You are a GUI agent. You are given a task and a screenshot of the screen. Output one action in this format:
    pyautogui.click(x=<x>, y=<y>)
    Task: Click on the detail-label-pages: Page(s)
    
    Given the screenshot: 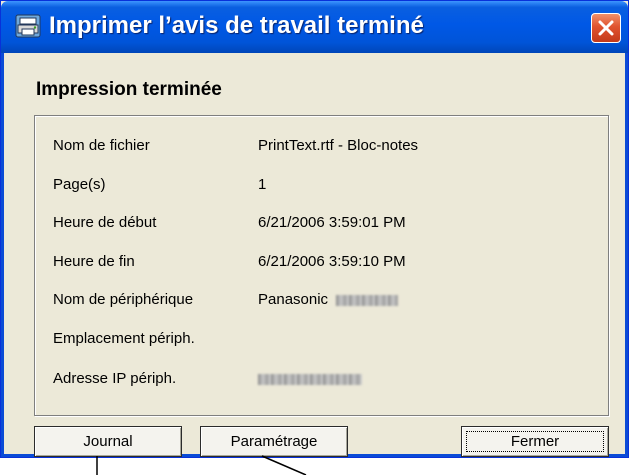 What is the action you would take?
    pyautogui.click(x=79, y=184)
    